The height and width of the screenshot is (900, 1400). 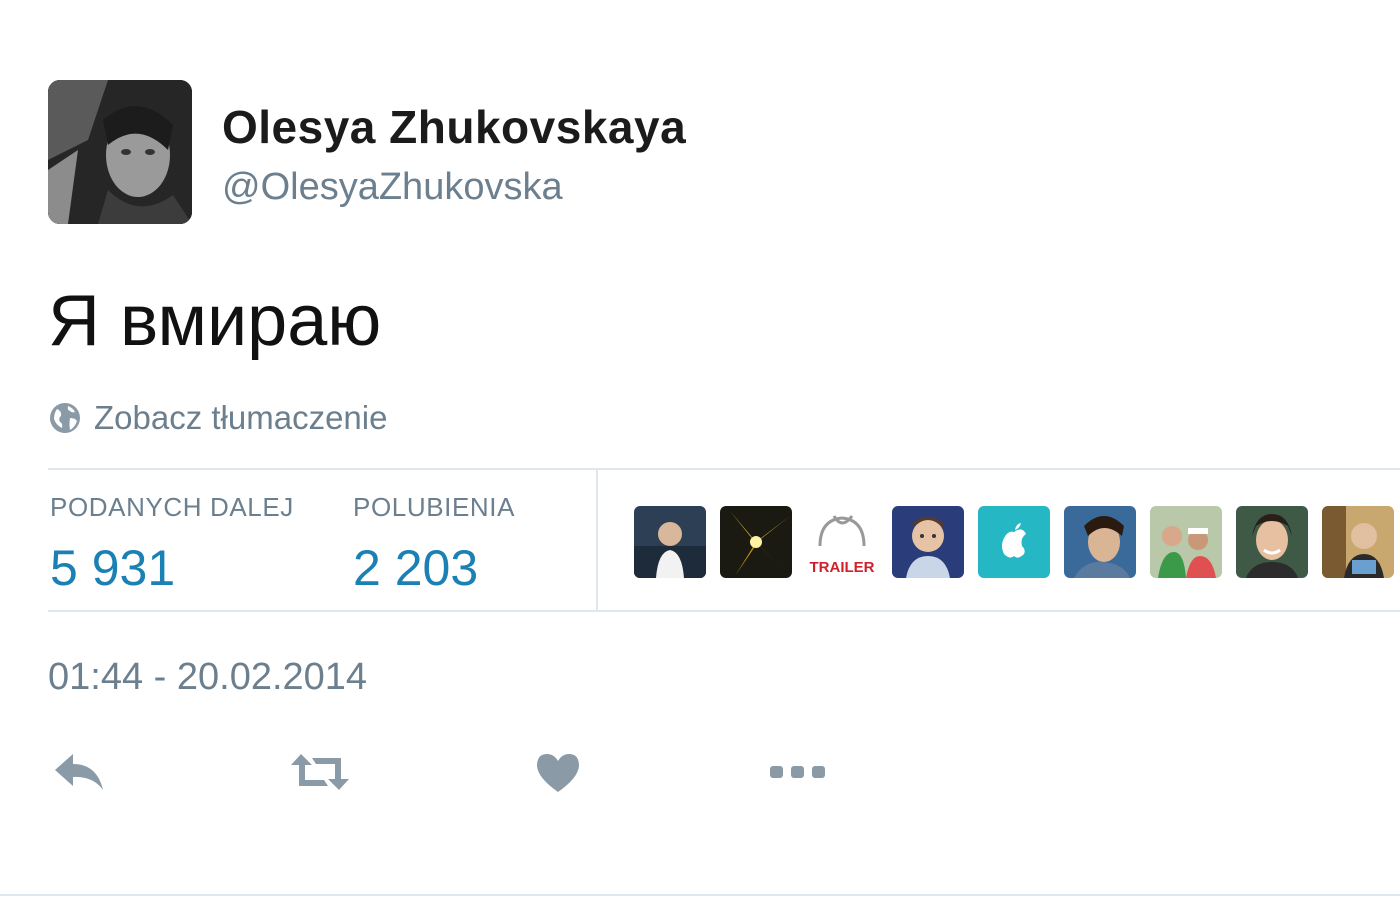 What do you see at coordinates (458, 772) in the screenshot?
I see `tweet-actions` at bounding box center [458, 772].